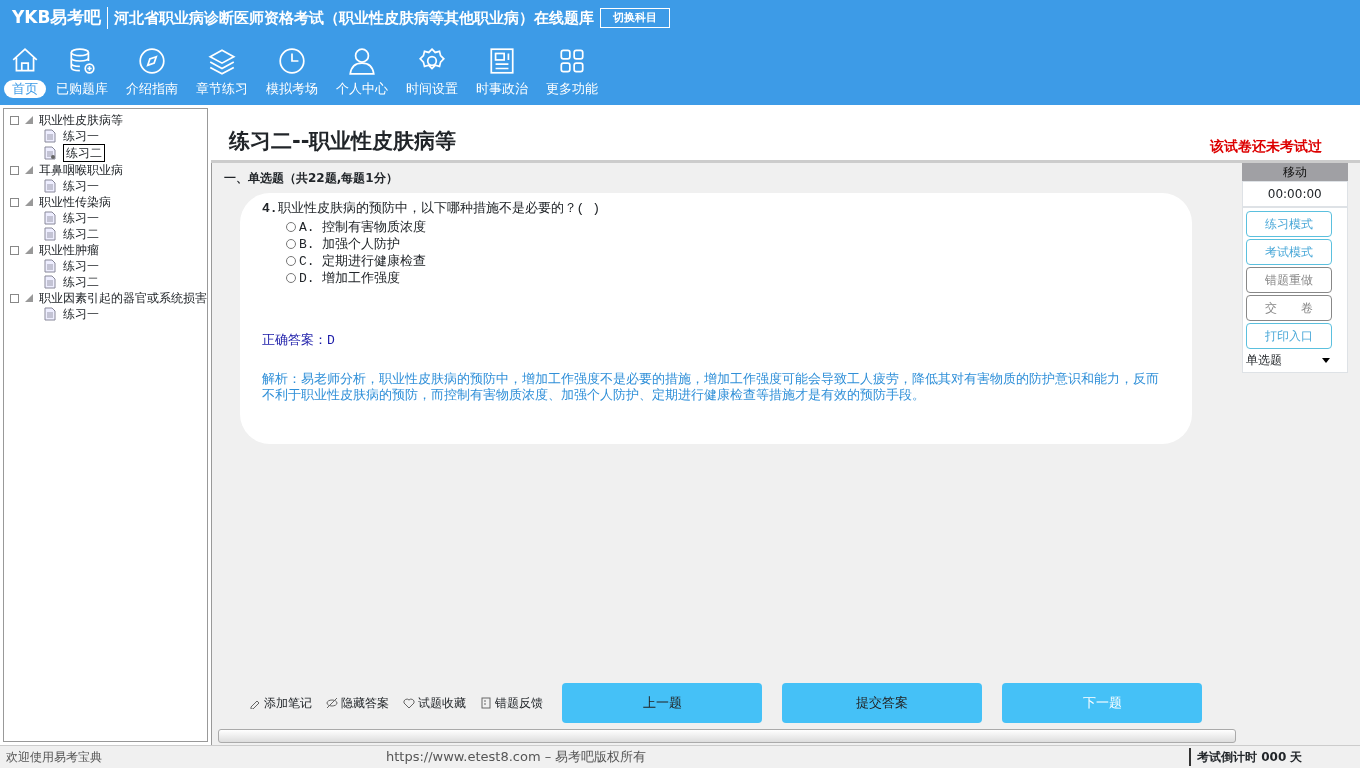  What do you see at coordinates (350, 244) in the screenshot?
I see `option-label: B. 加强个人防护` at bounding box center [350, 244].